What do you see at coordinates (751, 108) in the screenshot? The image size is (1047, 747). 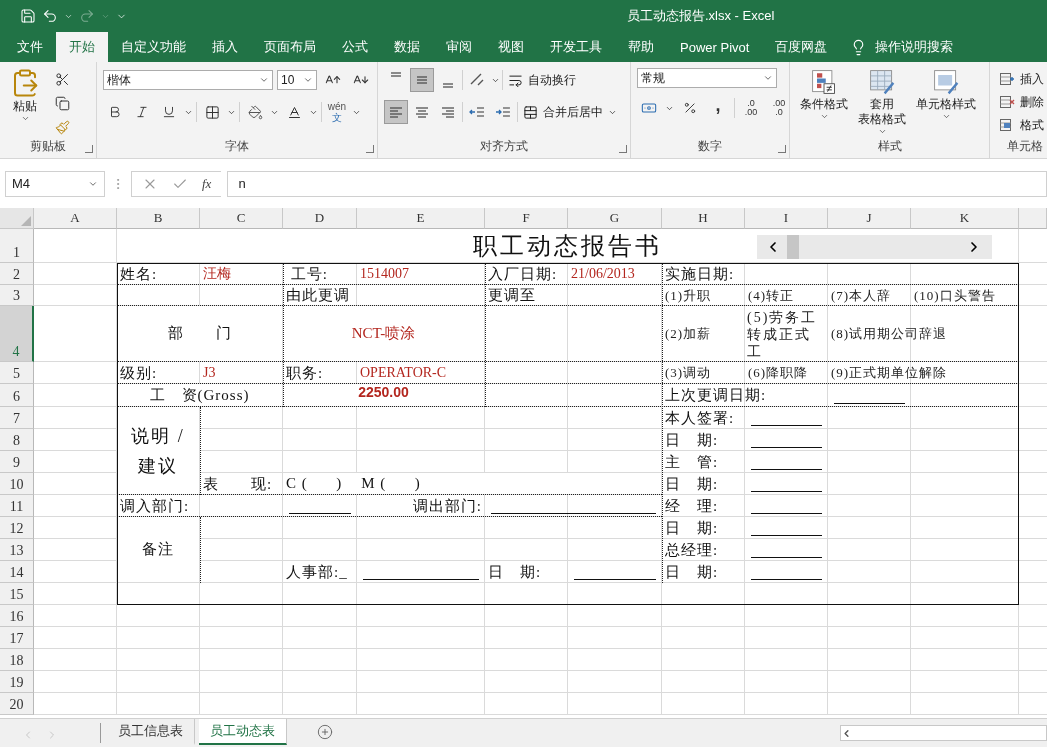 I see `increase-decimal-button: .0 .00` at bounding box center [751, 108].